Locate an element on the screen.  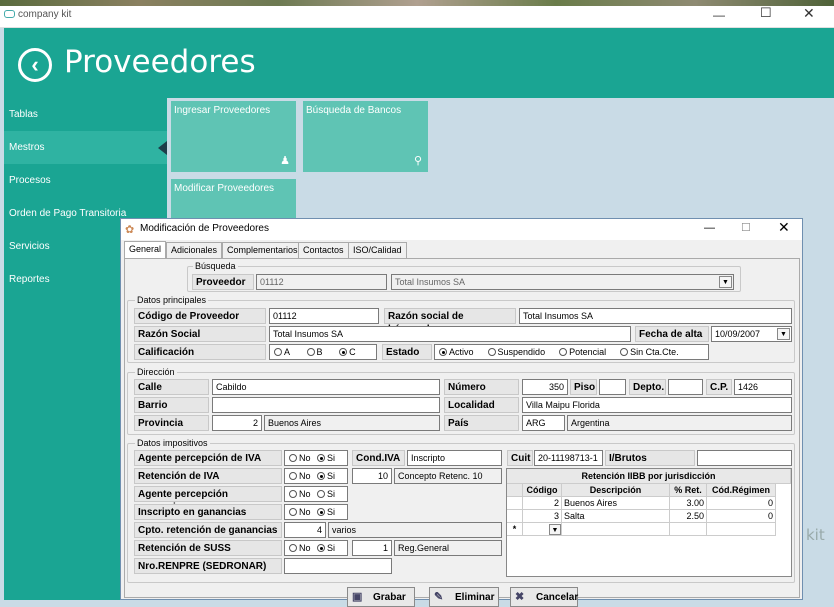
eliminar-button: ✎ Eliminar is located at coordinates (464, 597).